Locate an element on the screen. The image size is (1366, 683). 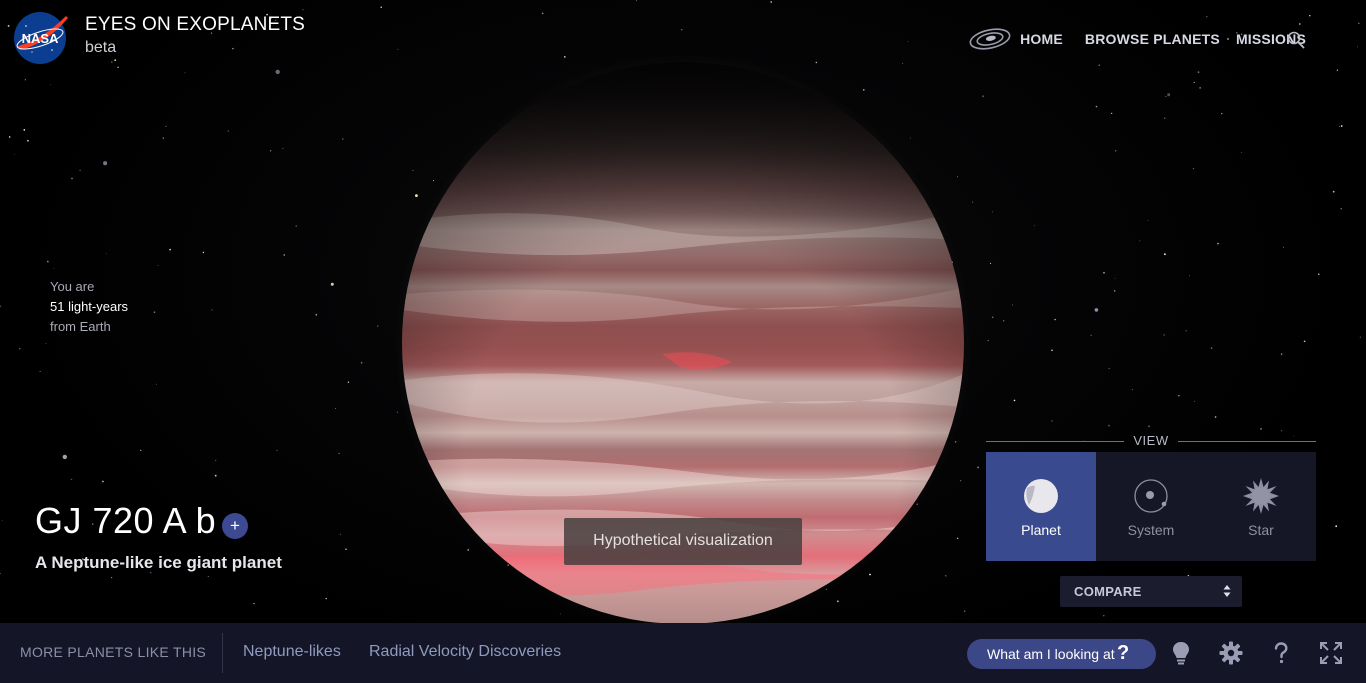
system-icon is located at coordinates (1151, 496).